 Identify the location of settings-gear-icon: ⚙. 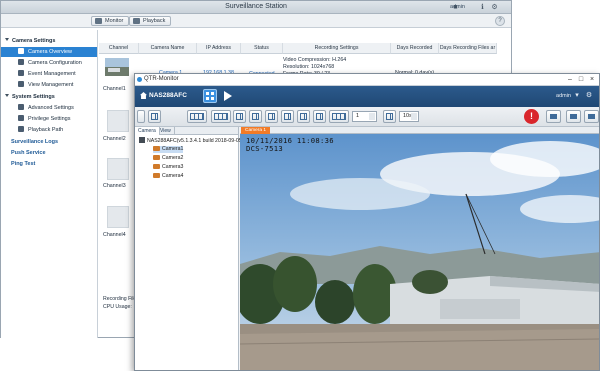
(589, 96).